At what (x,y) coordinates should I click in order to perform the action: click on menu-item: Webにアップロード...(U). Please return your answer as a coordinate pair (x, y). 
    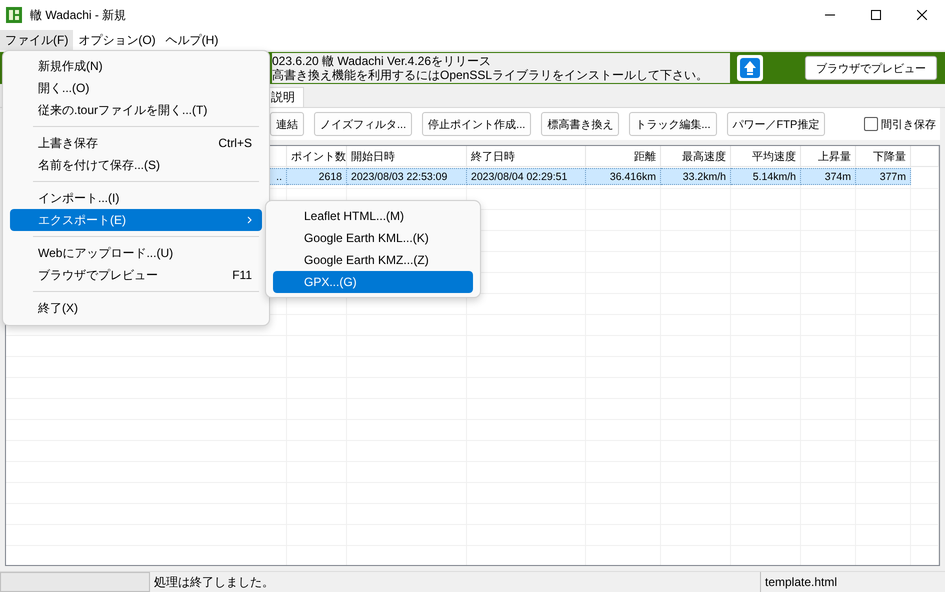
    Looking at the image, I should click on (136, 253).